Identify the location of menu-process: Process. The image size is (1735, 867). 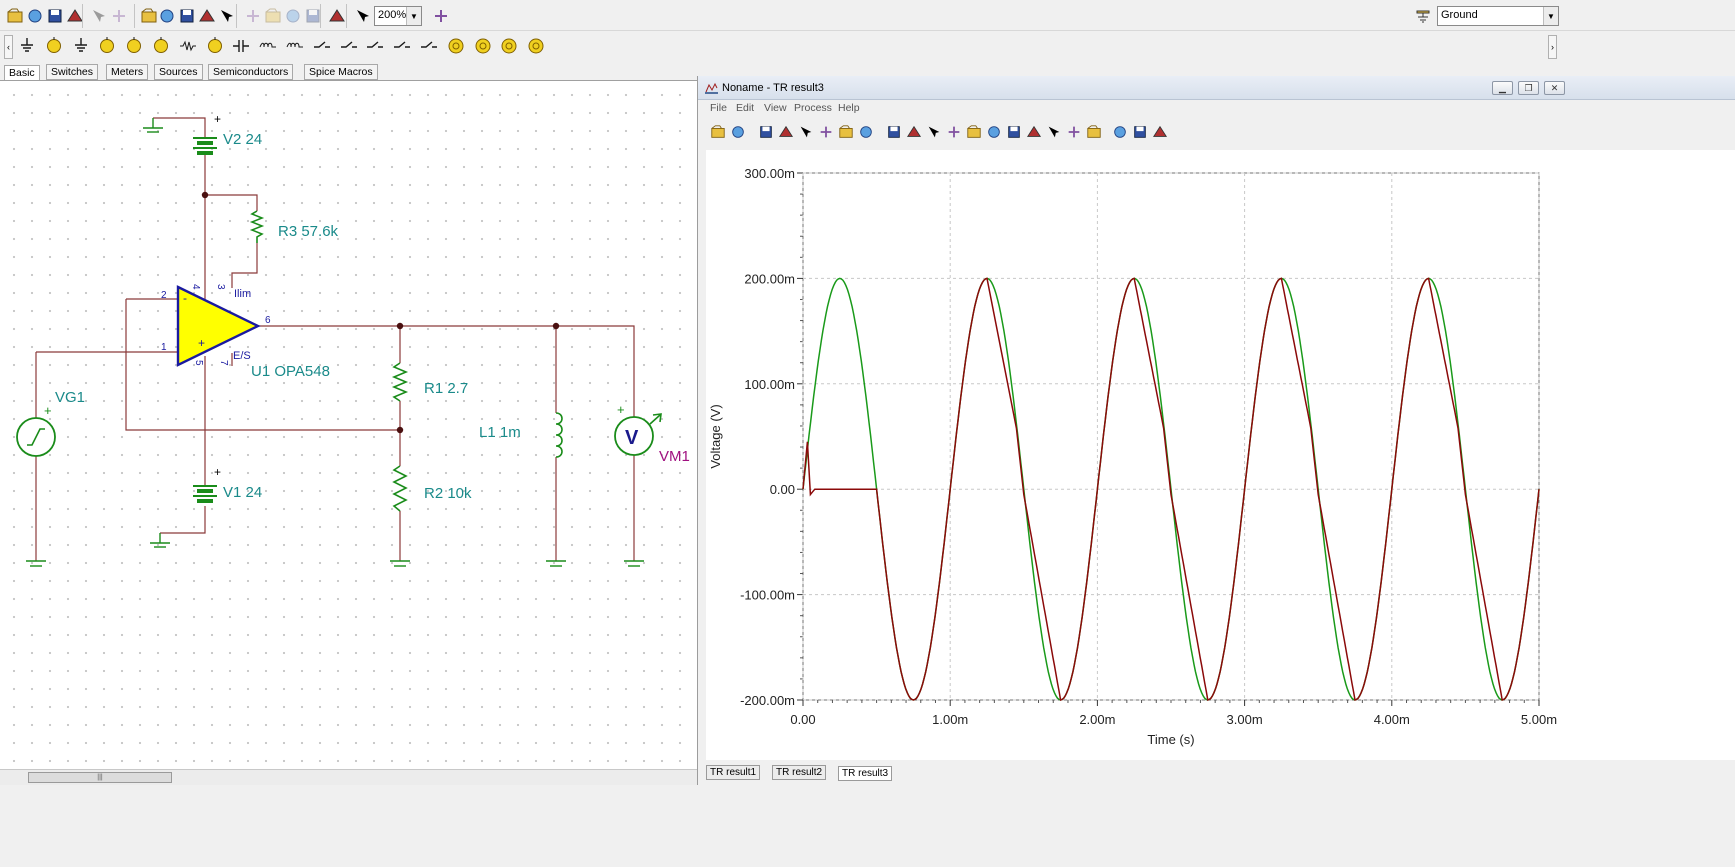
(813, 108).